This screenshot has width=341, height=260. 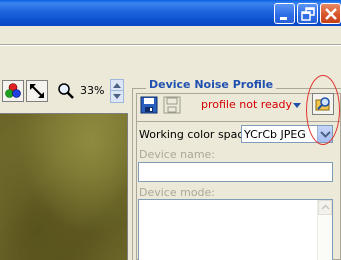 I want to click on menu-separator, so click(x=170, y=45).